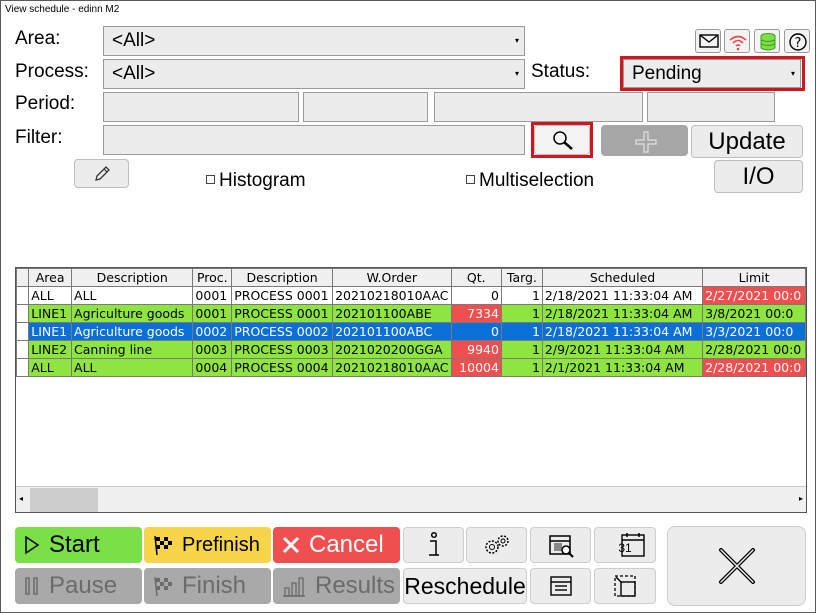 The height and width of the screenshot is (613, 816). I want to click on results-button: Results, so click(336, 586).